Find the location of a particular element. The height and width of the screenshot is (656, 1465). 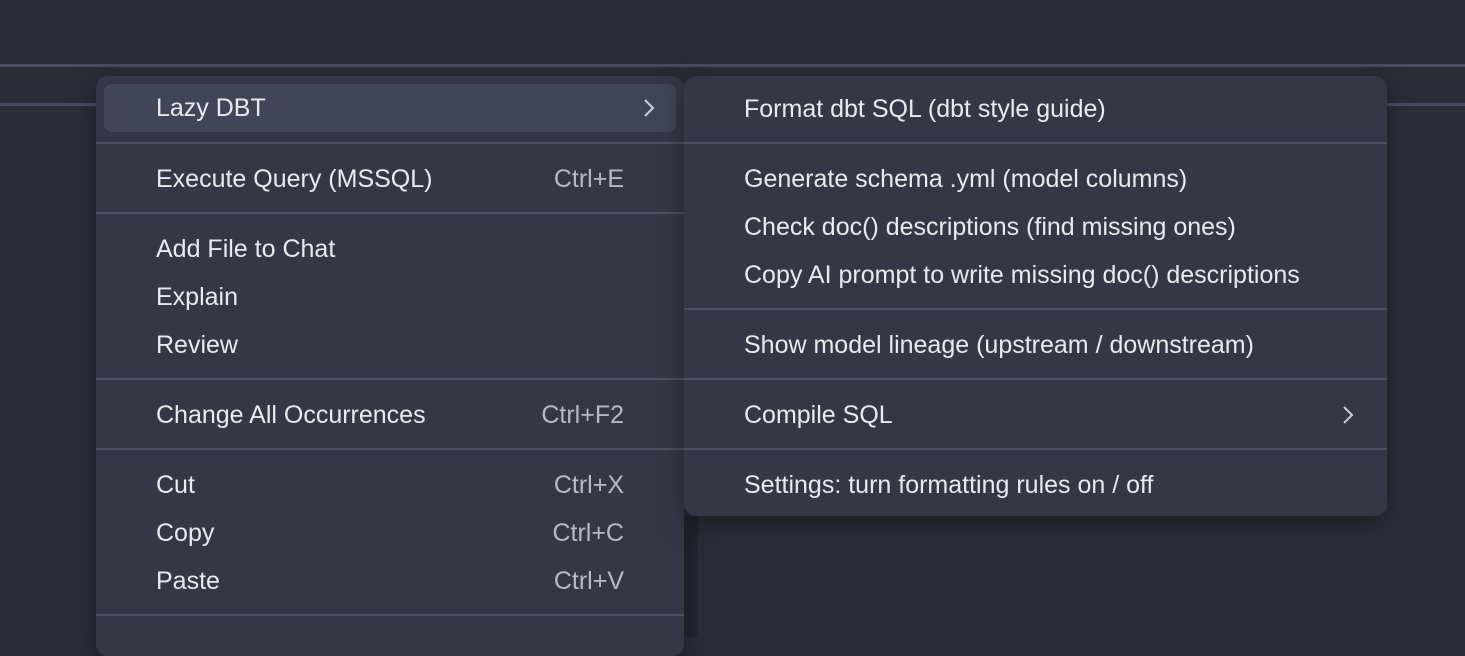

menu-item-execute-query: Execute Query (MSSQL) Ctrl+E is located at coordinates (390, 179).